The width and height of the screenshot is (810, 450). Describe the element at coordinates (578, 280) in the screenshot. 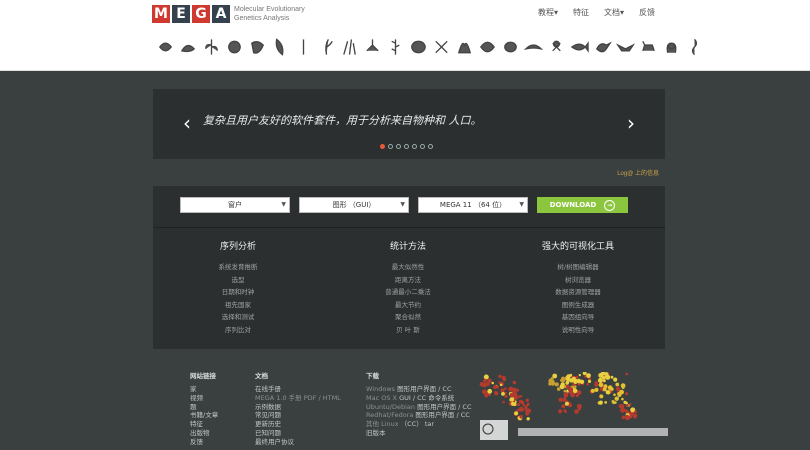

I see `feature-link: 树浏览器` at that location.